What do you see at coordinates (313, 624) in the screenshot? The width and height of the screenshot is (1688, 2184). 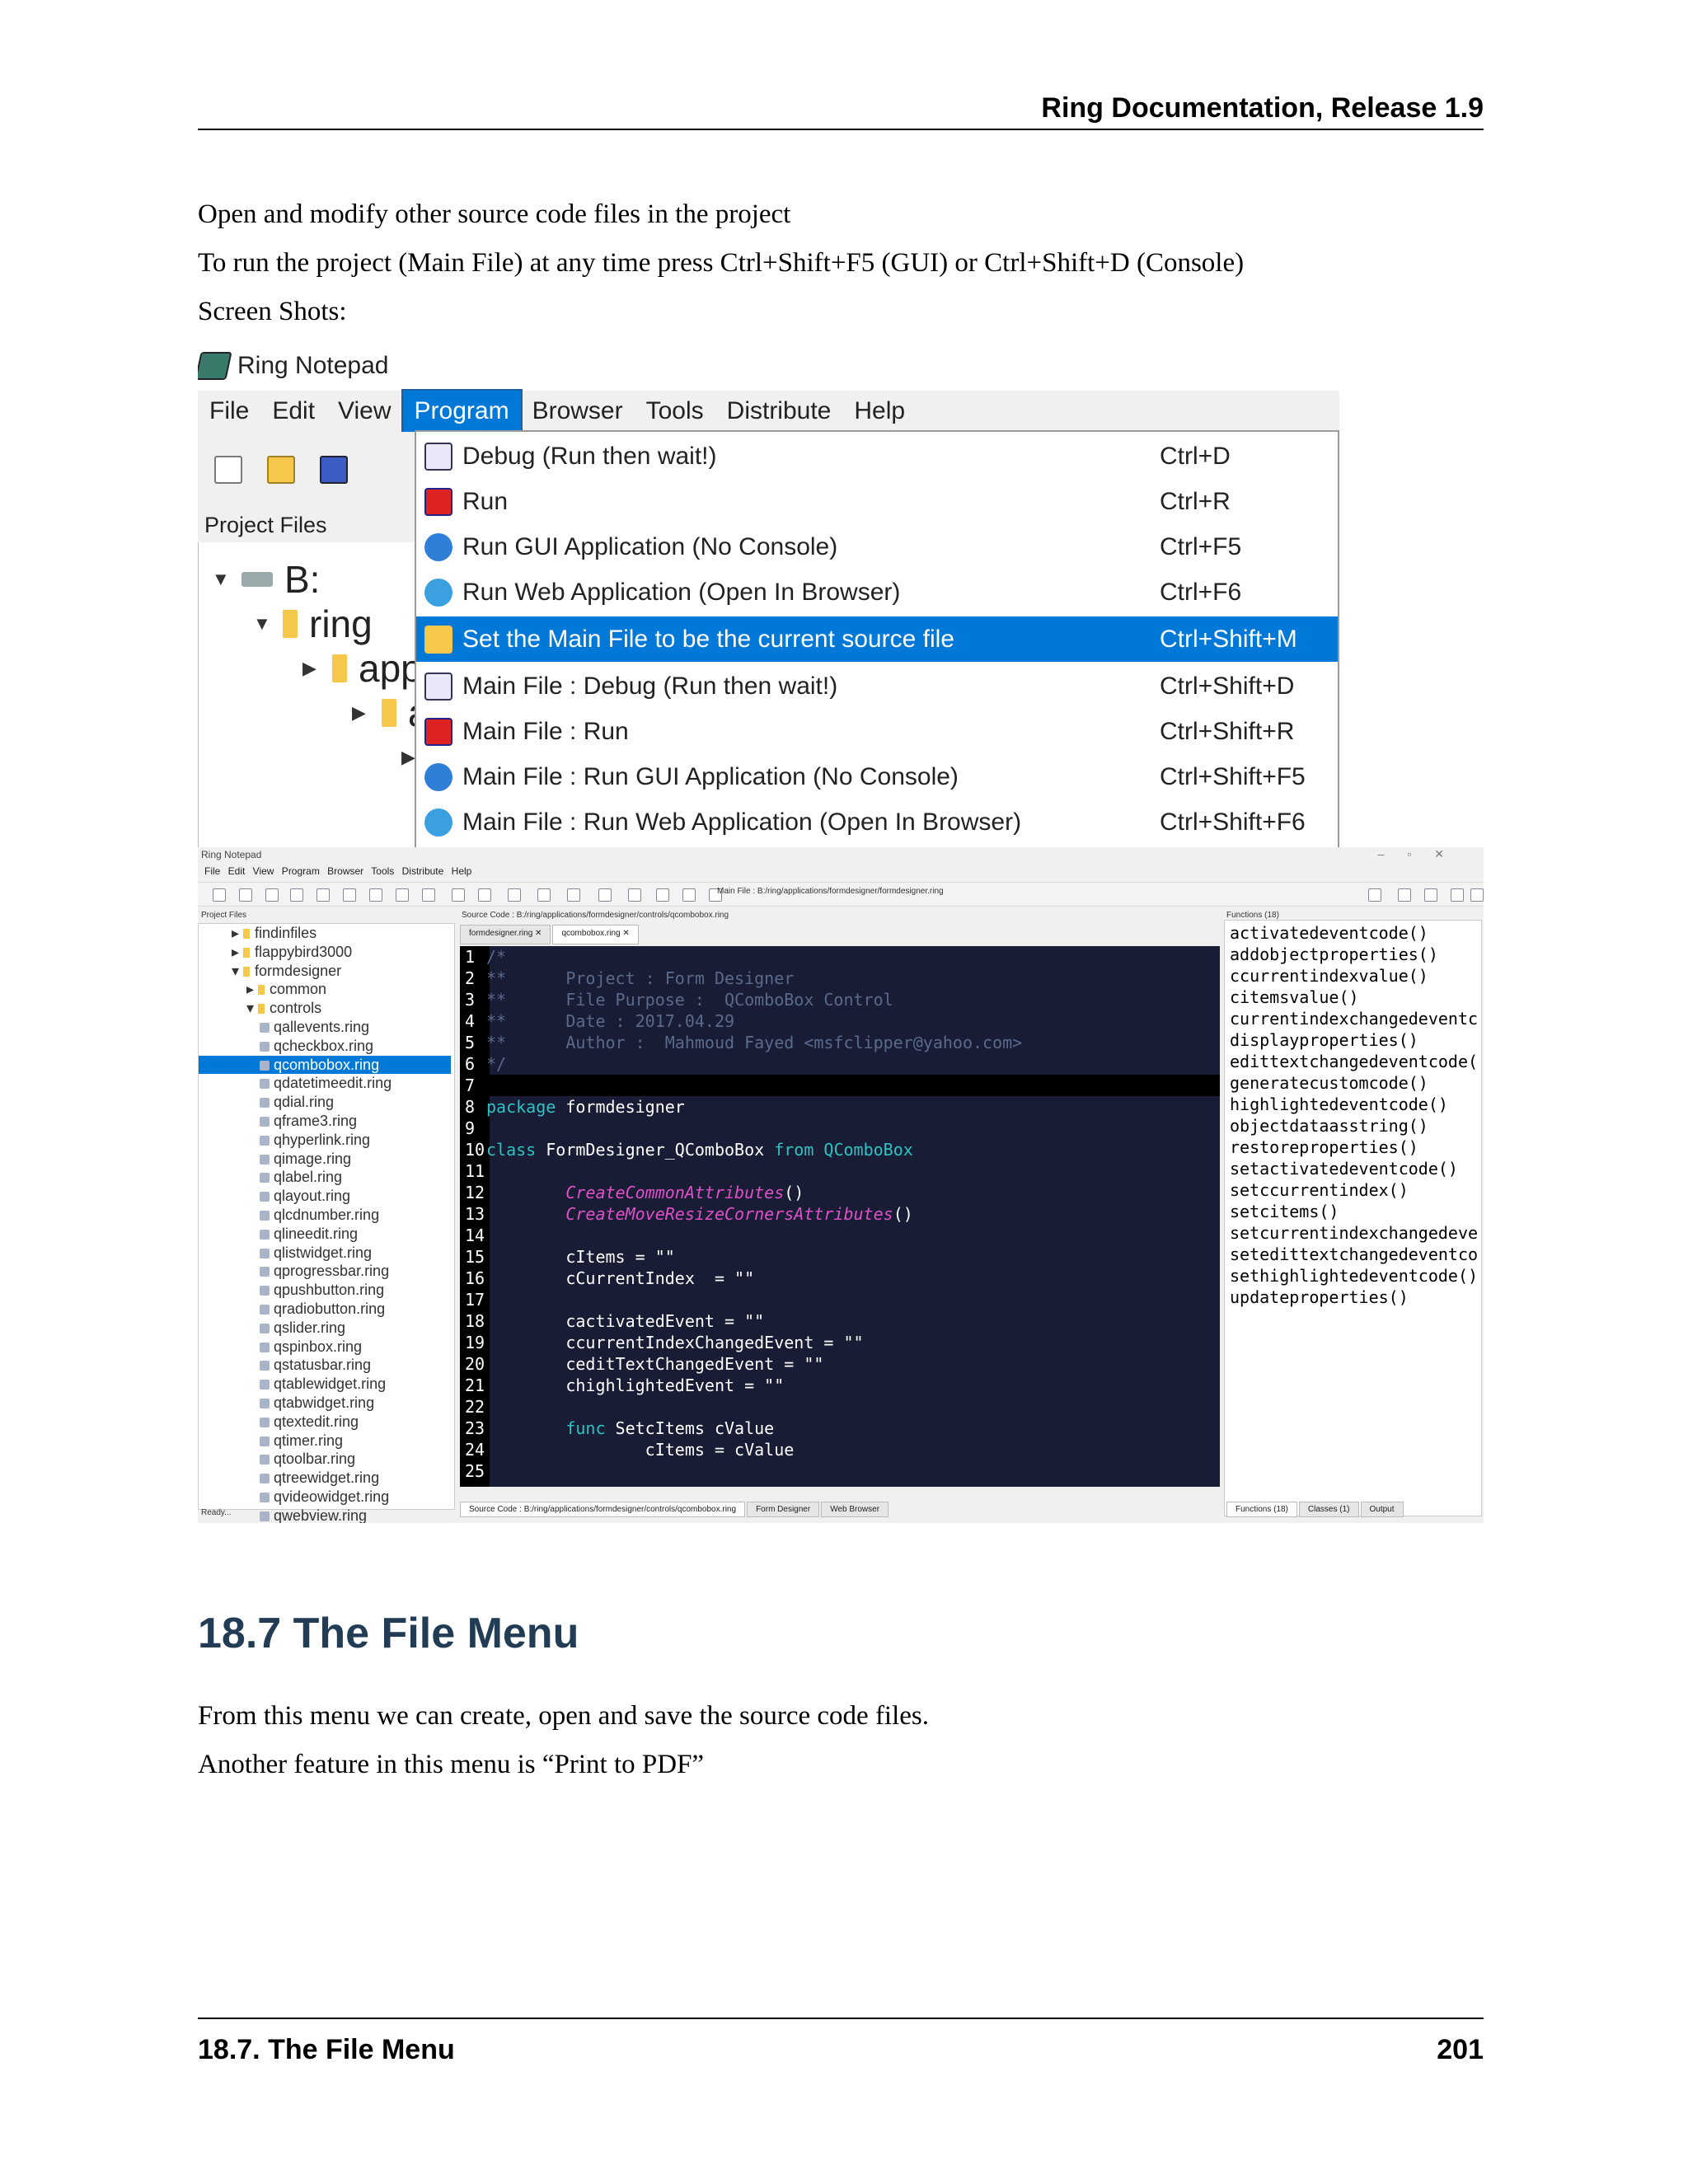 I see `tree-item: ▼ ring` at bounding box center [313, 624].